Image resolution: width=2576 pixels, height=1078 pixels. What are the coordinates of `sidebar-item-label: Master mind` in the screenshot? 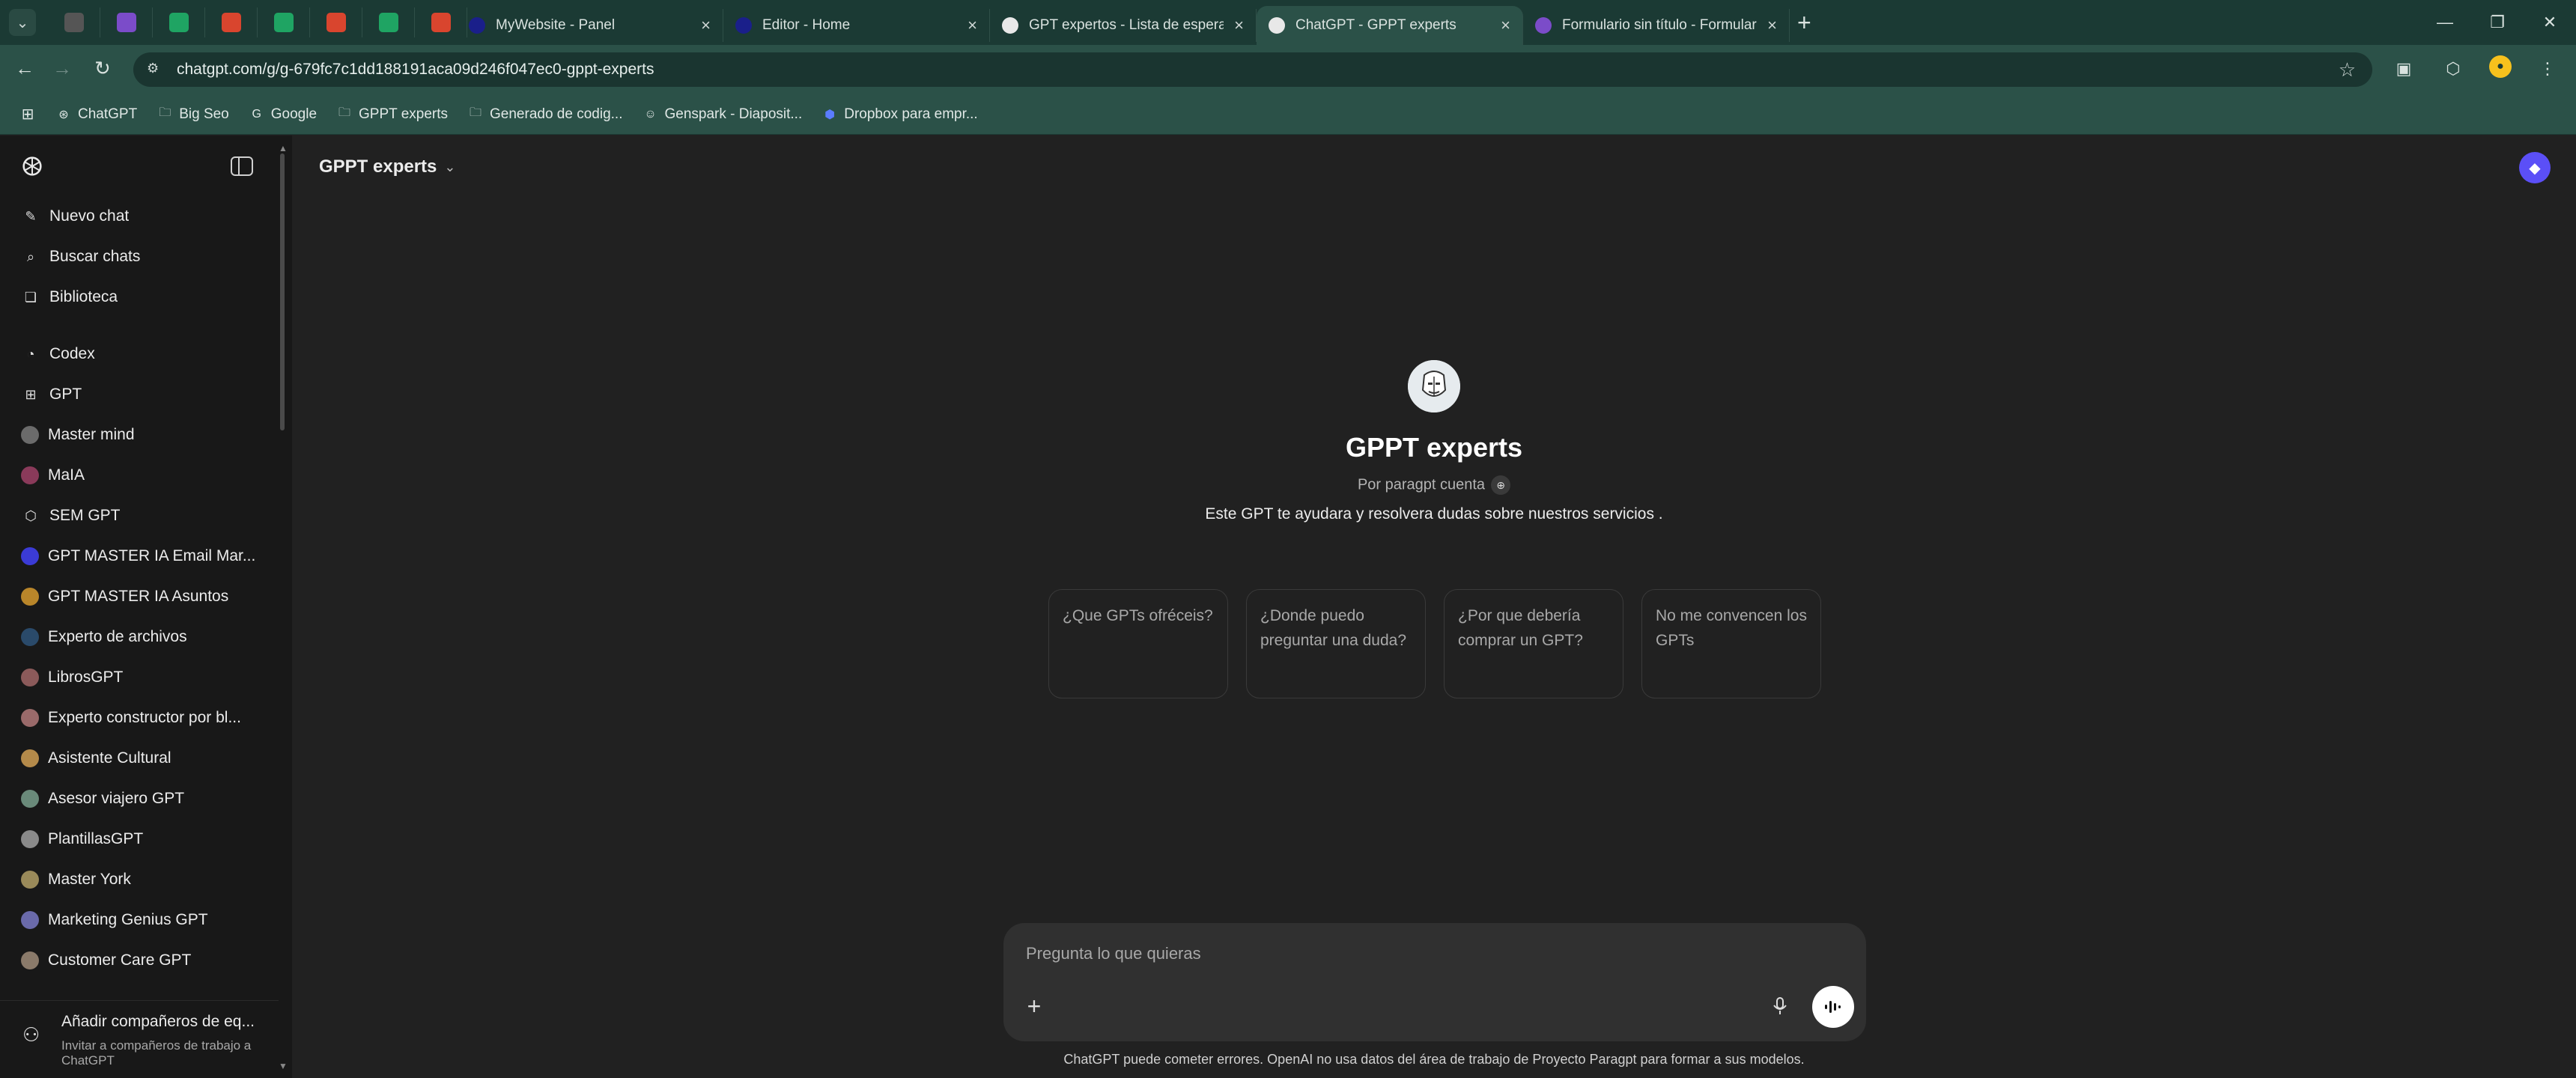 It's located at (91, 434).